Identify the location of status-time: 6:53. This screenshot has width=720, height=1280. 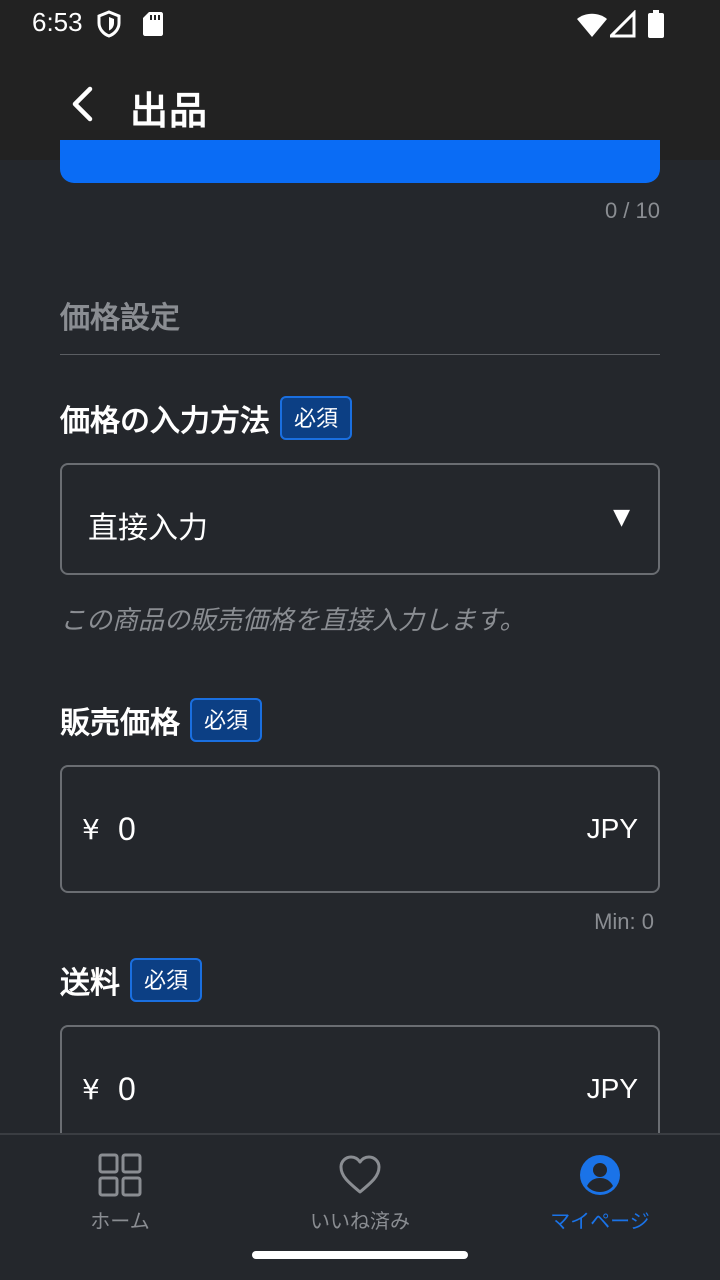
(57, 22).